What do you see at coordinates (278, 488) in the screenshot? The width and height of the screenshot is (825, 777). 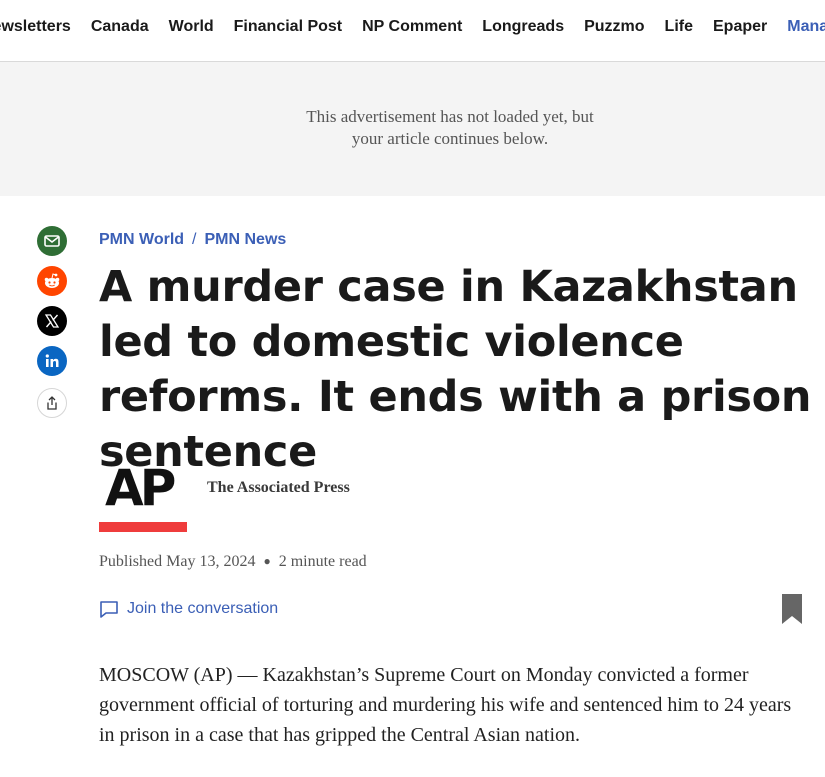 I see `author-name: The Associated Press` at bounding box center [278, 488].